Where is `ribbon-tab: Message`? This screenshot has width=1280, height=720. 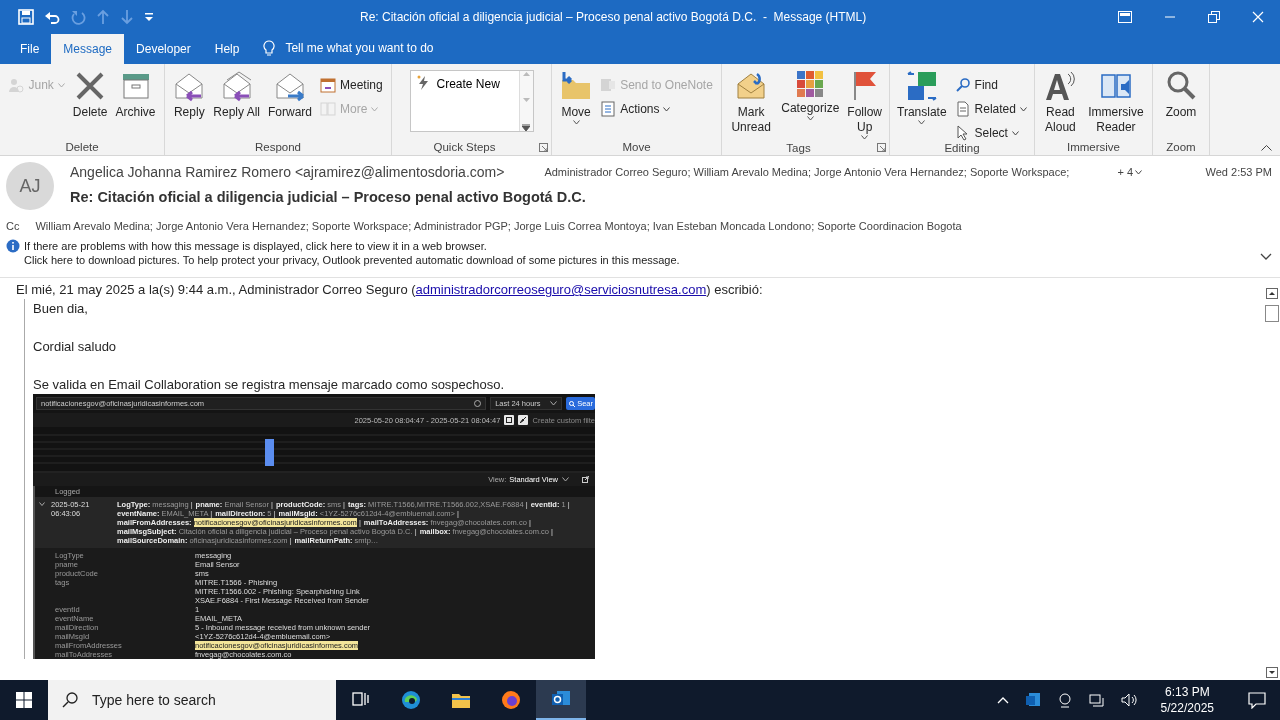 ribbon-tab: Message is located at coordinates (88, 49).